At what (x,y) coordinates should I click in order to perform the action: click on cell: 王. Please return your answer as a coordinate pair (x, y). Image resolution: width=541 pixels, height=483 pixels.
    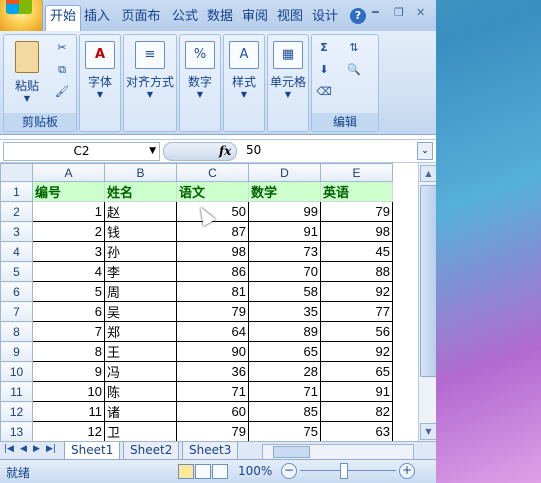
    Looking at the image, I should click on (140, 351).